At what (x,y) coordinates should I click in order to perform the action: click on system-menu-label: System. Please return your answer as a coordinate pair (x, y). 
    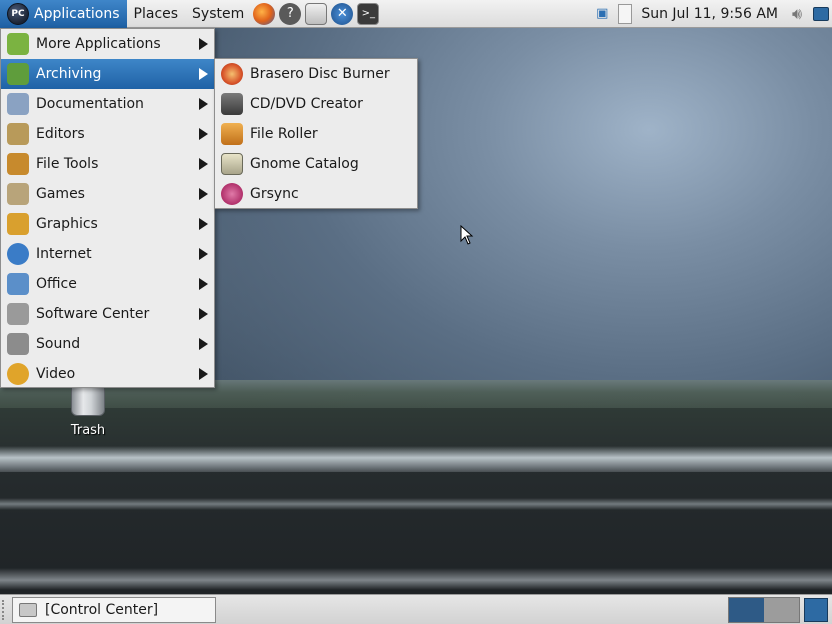
    Looking at the image, I should click on (218, 13).